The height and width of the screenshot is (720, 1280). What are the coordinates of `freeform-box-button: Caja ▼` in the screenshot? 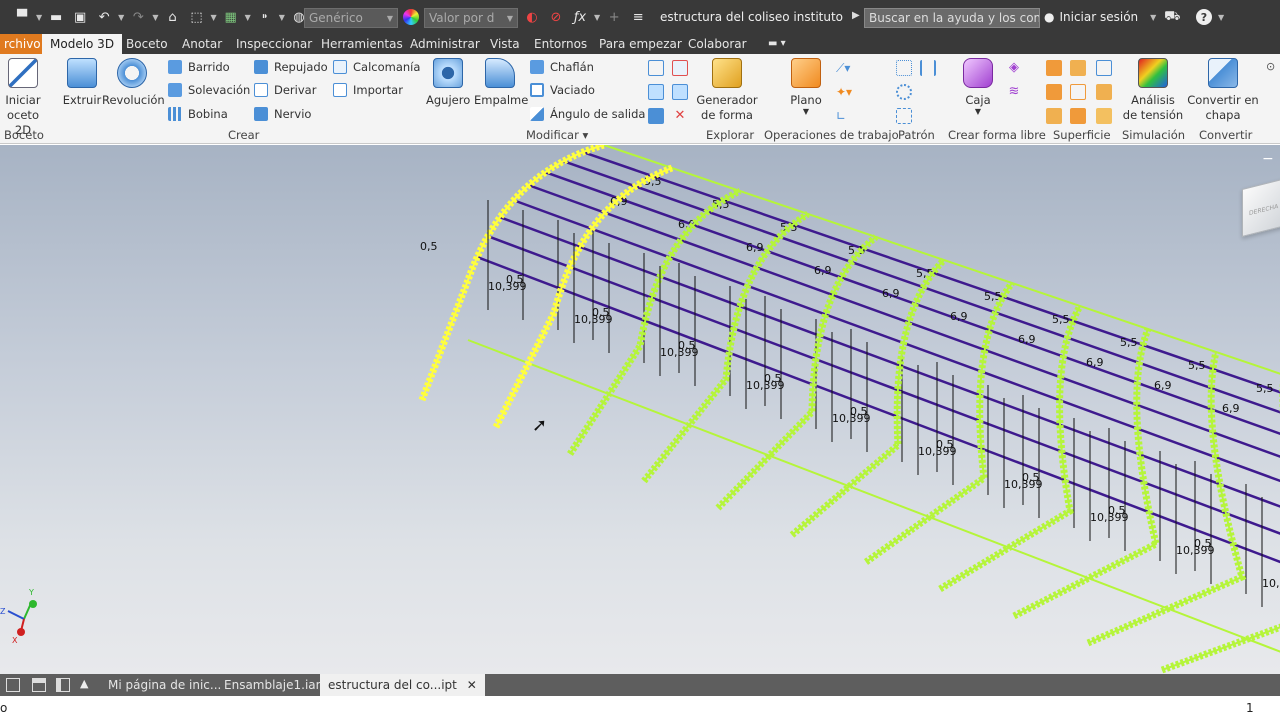 It's located at (978, 87).